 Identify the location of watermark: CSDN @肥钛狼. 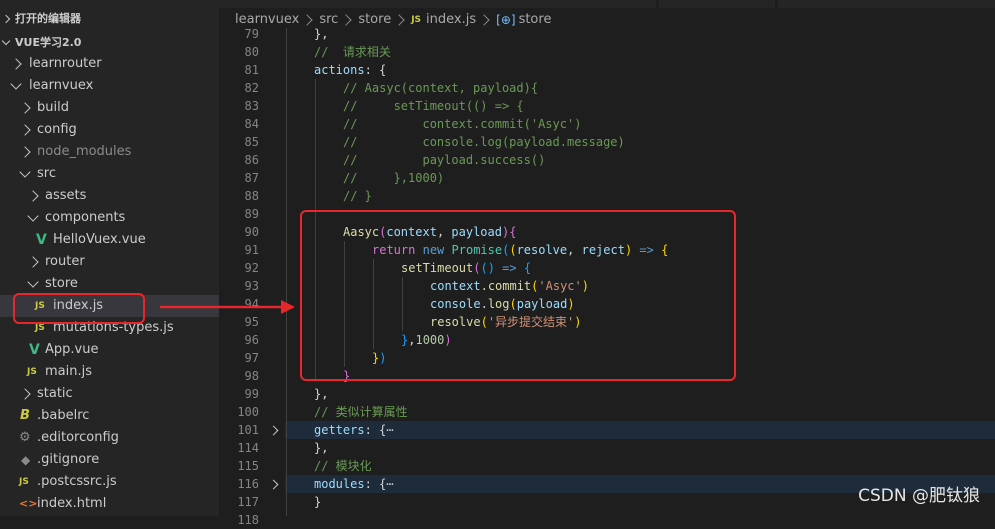
(919, 496).